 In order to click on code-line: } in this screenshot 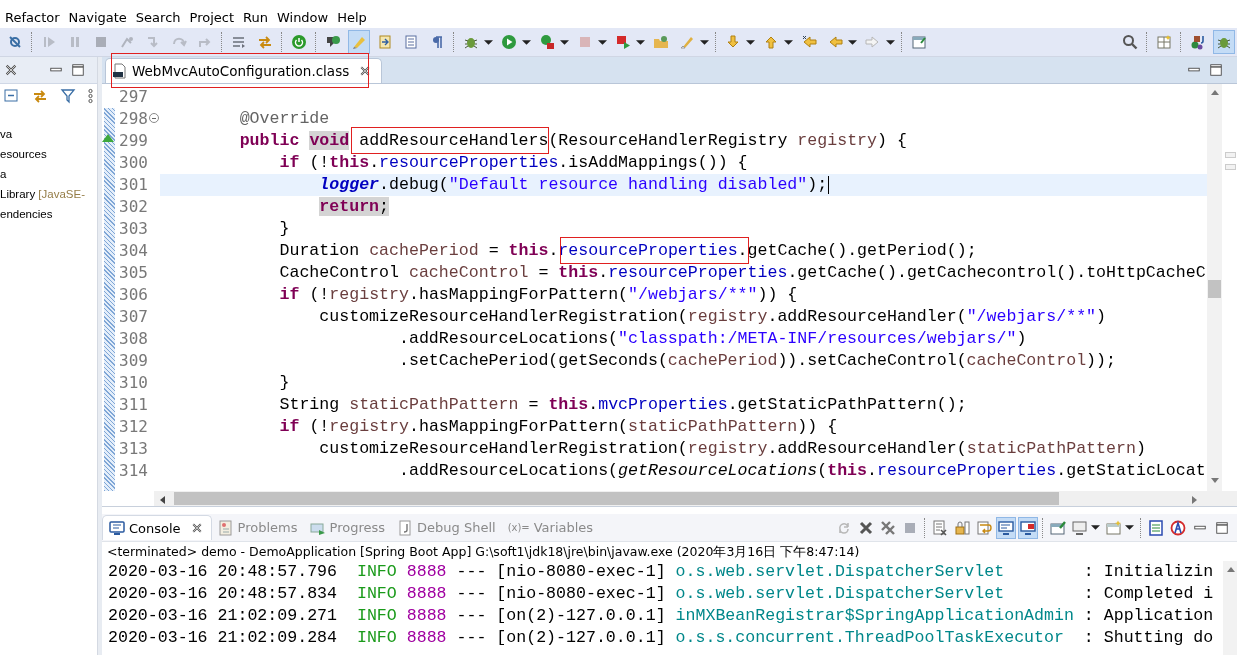, I will do `click(284, 382)`.